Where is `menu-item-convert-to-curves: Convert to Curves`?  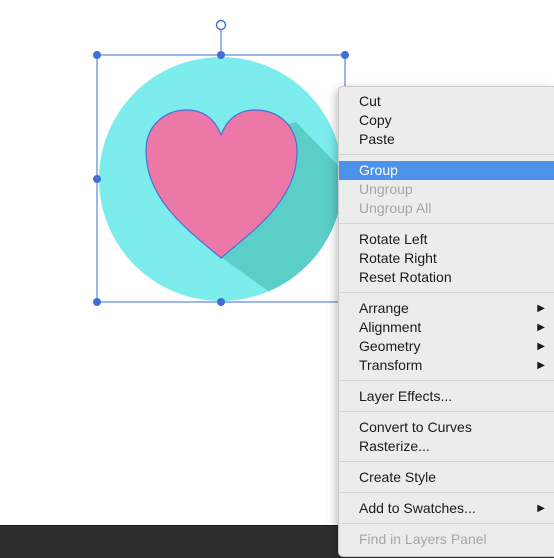
menu-item-convert-to-curves: Convert to Curves is located at coordinates (446, 427).